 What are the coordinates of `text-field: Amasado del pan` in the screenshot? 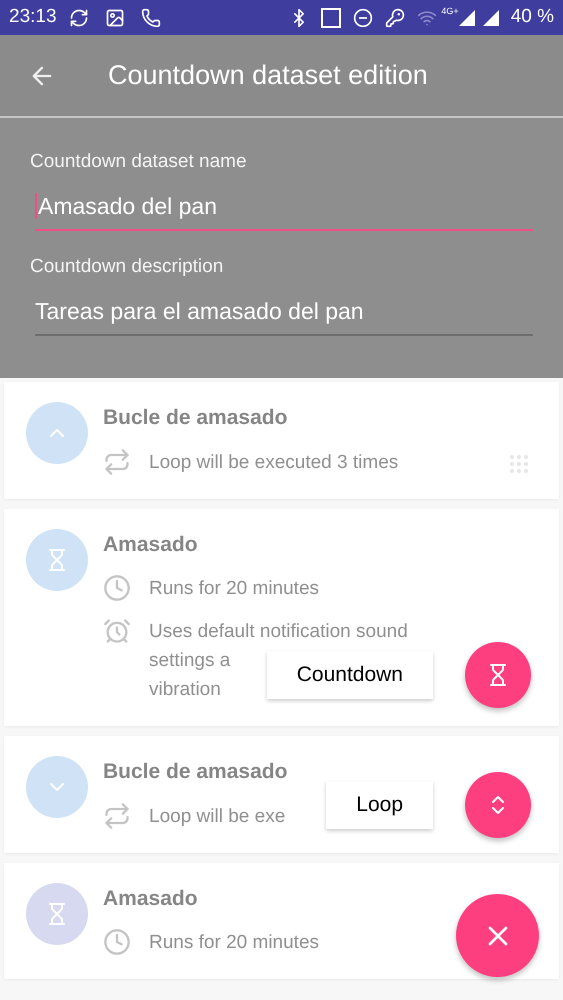 It's located at (284, 209).